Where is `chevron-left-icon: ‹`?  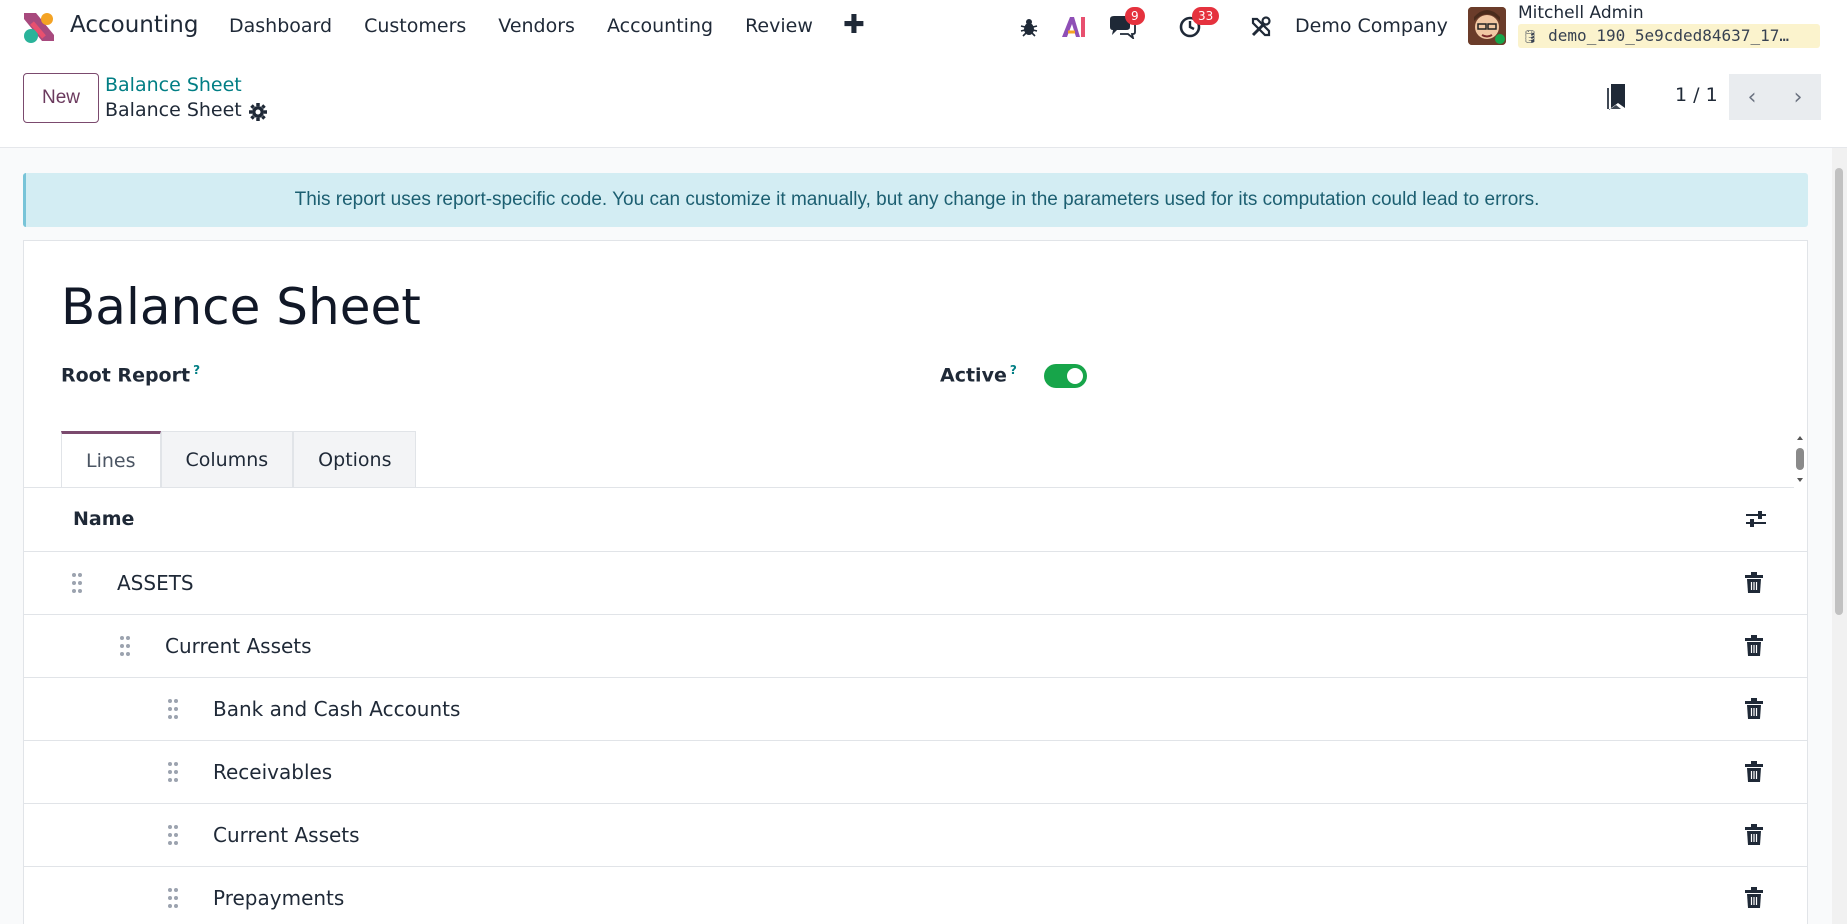 chevron-left-icon: ‹ is located at coordinates (1752, 97).